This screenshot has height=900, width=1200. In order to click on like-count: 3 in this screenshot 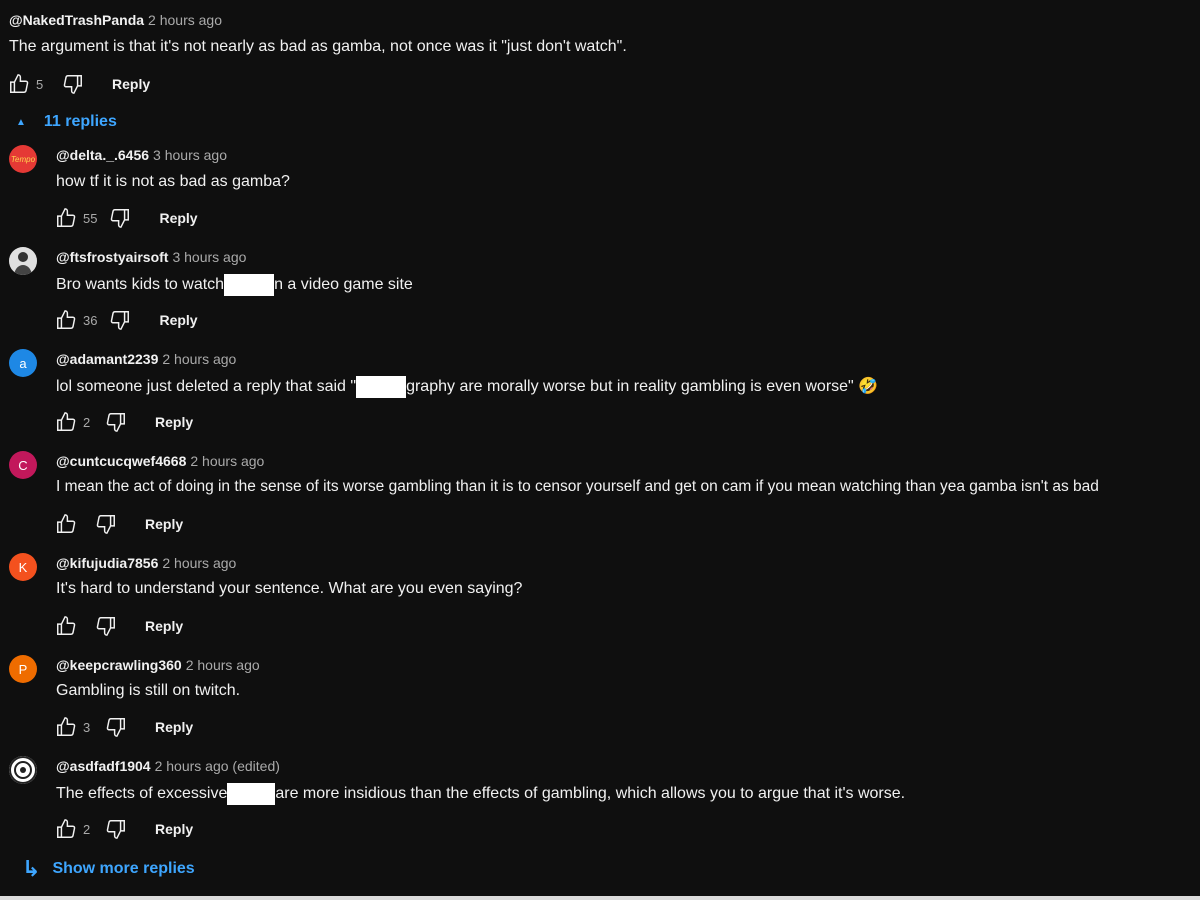, I will do `click(87, 727)`.